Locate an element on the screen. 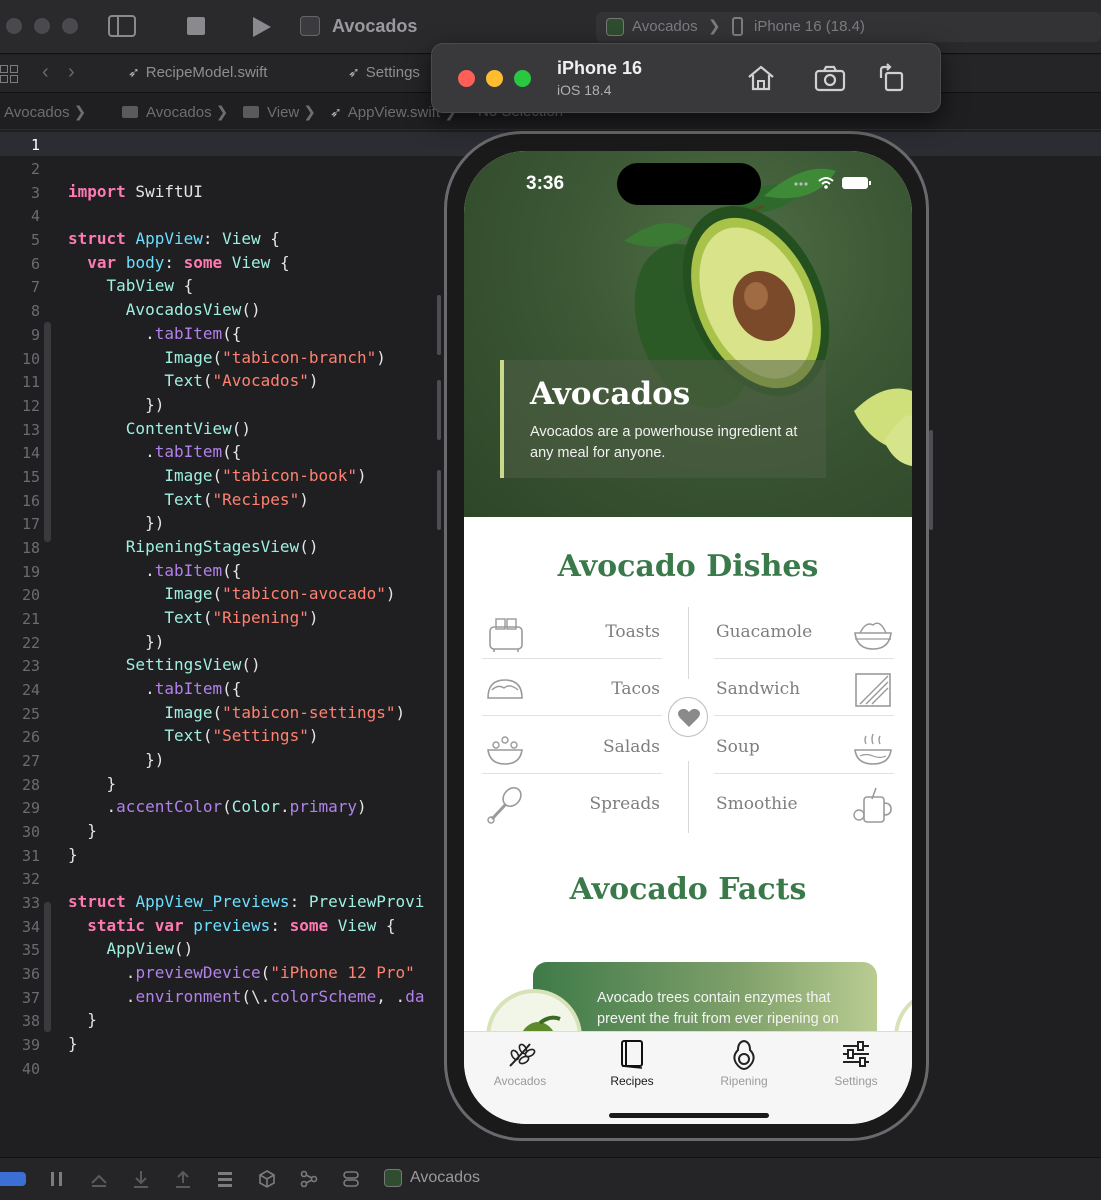 This screenshot has height=1200, width=1101. sidebar-toggle-icon is located at coordinates (122, 26).